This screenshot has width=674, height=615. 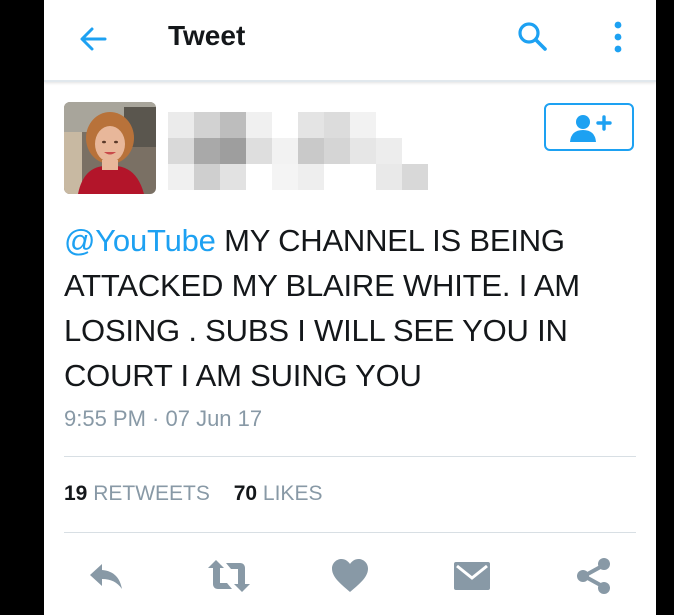 I want to click on retweet-button, so click(x=229, y=576).